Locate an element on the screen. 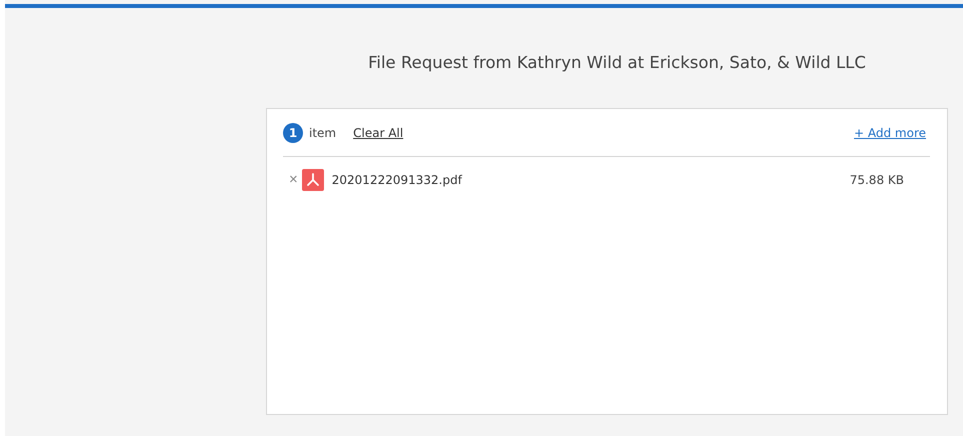 The image size is (963, 436). clear-all-link: Clear All is located at coordinates (378, 133).